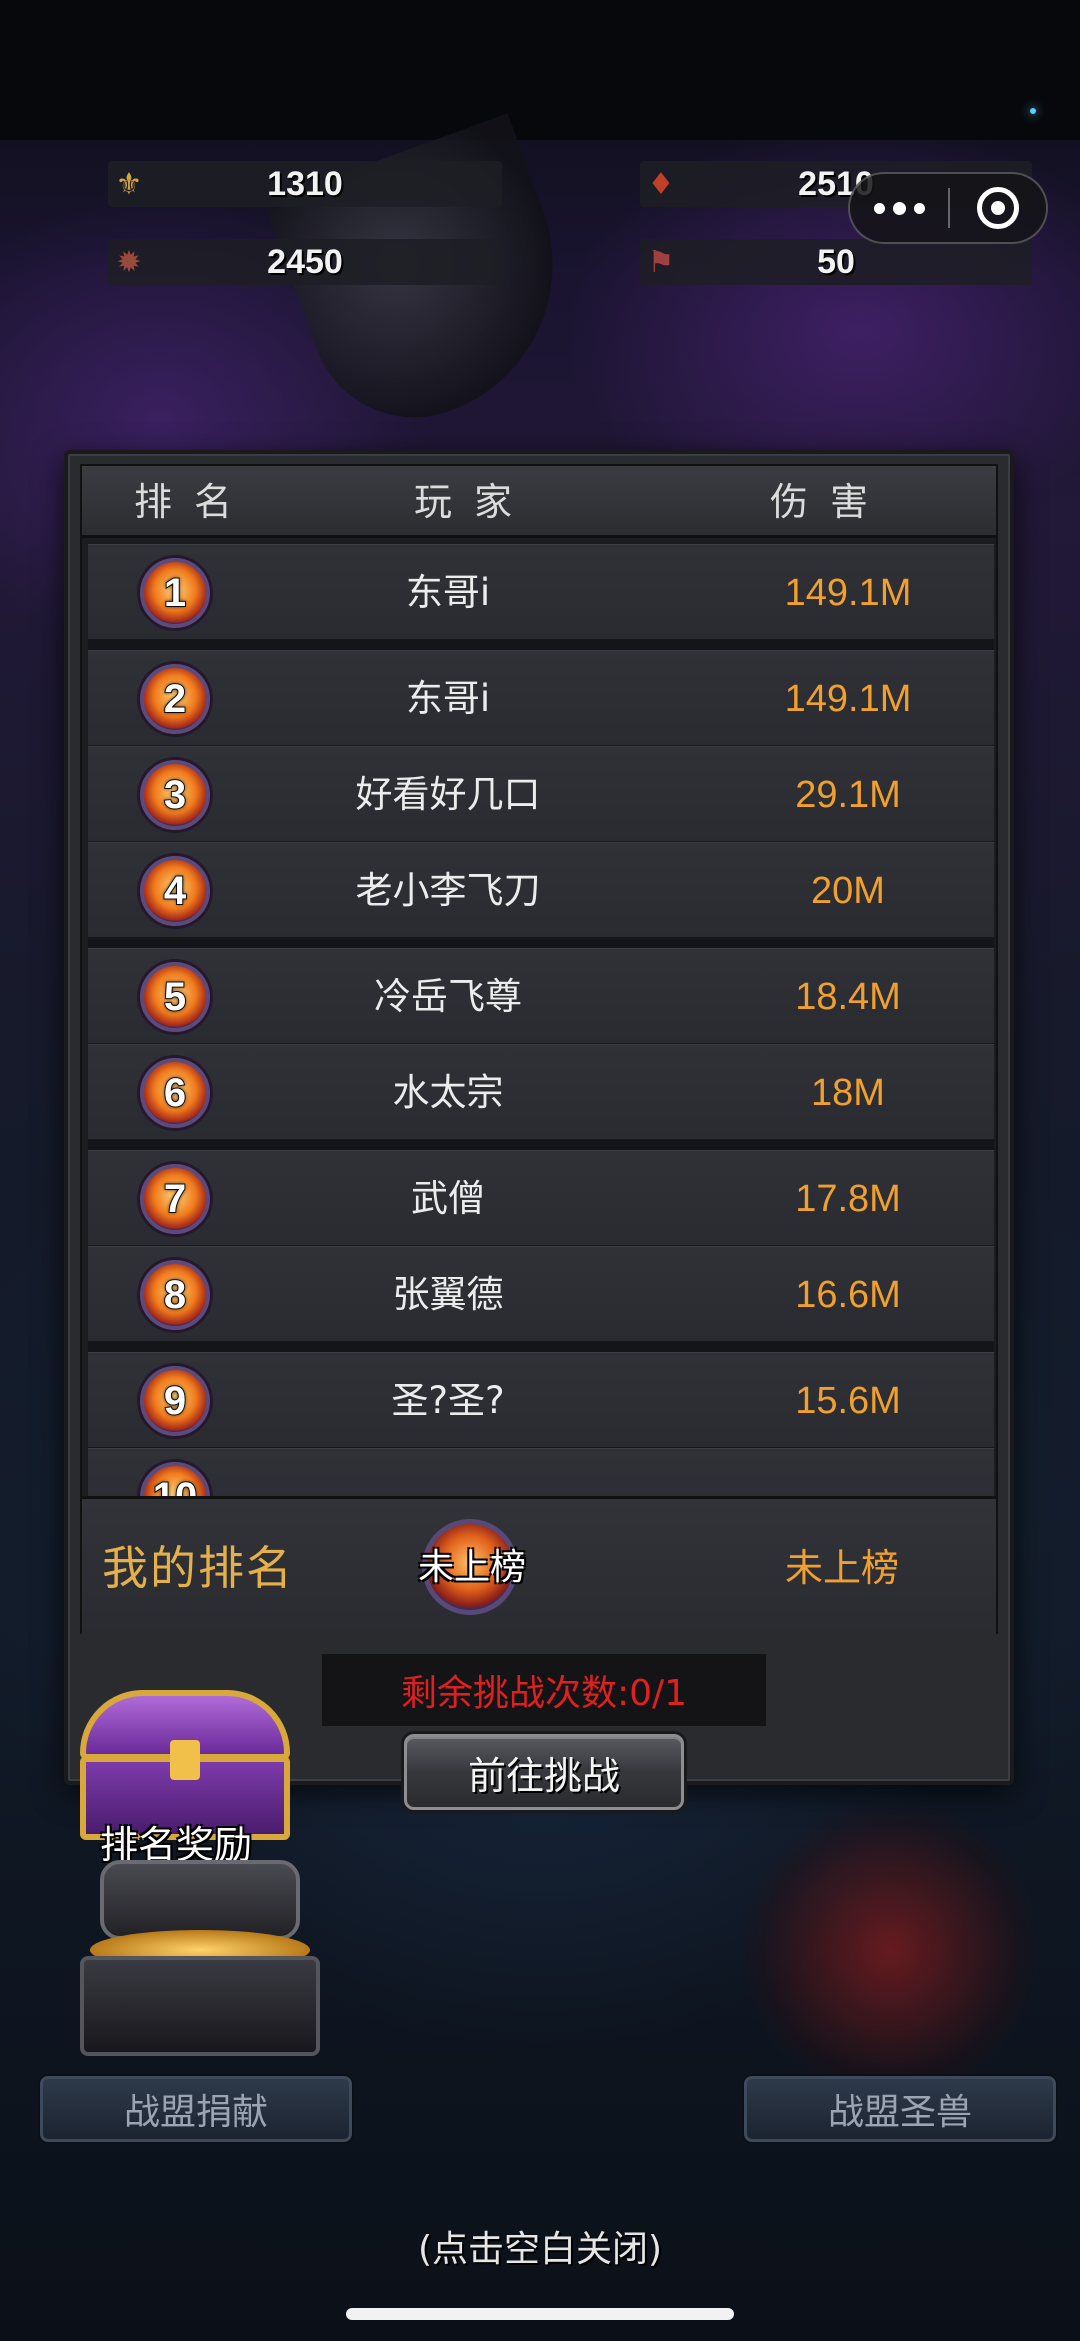 This screenshot has width=1080, height=2341. I want to click on header-player: 玩家, so click(474, 502).